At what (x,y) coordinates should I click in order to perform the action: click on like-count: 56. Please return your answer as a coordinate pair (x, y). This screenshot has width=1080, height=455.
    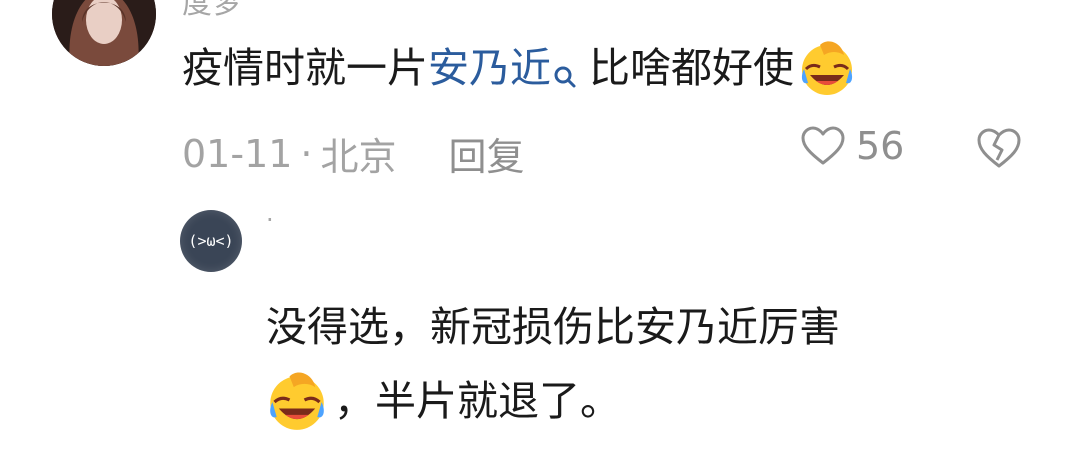
    Looking at the image, I should click on (880, 146).